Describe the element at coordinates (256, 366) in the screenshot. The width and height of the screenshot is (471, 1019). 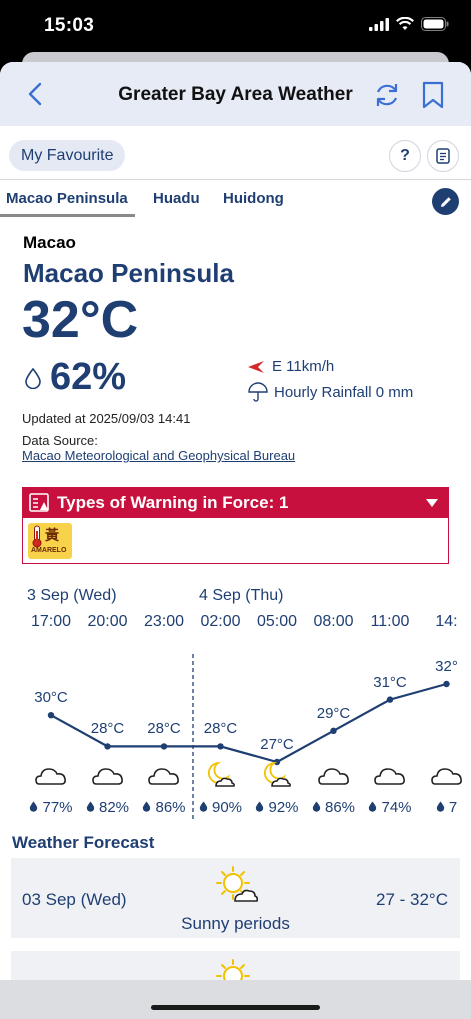
I see `wind-direction-icon` at that location.